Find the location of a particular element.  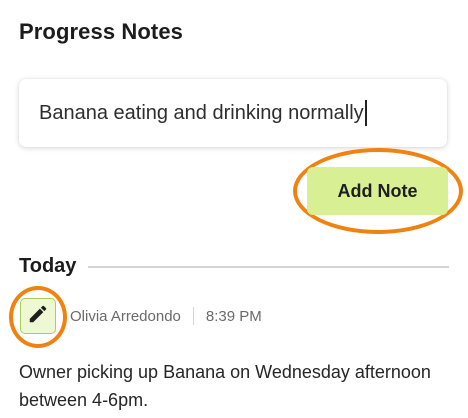

section-divider is located at coordinates (268, 266).